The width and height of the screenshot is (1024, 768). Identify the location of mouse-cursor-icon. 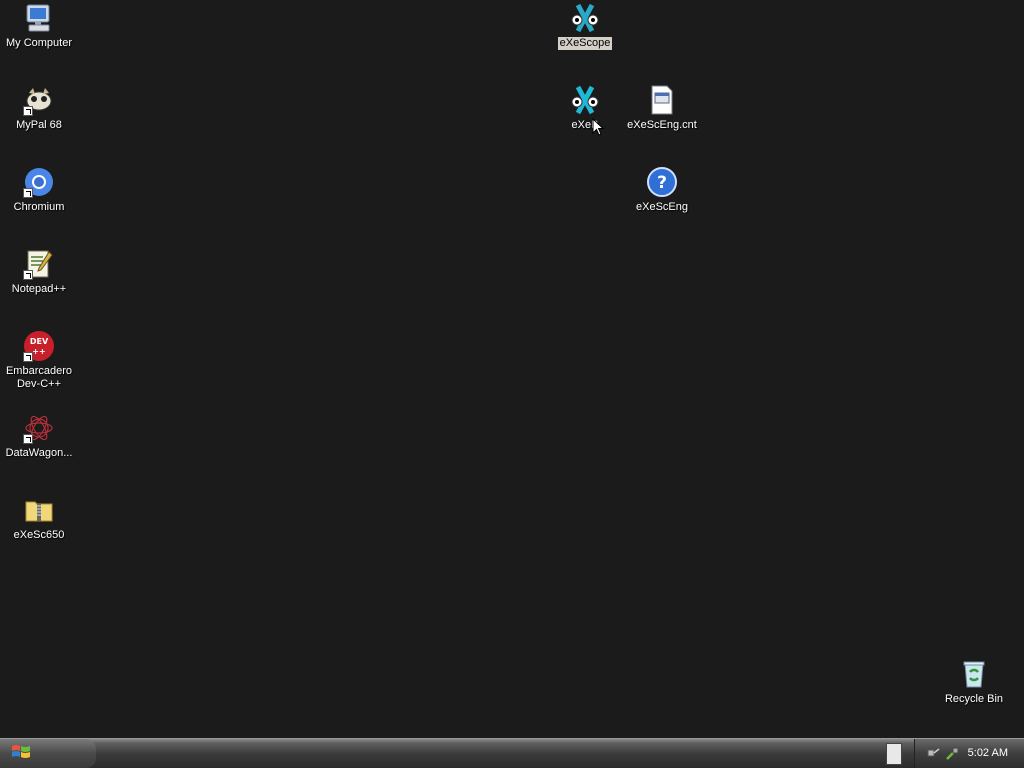
(598, 128).